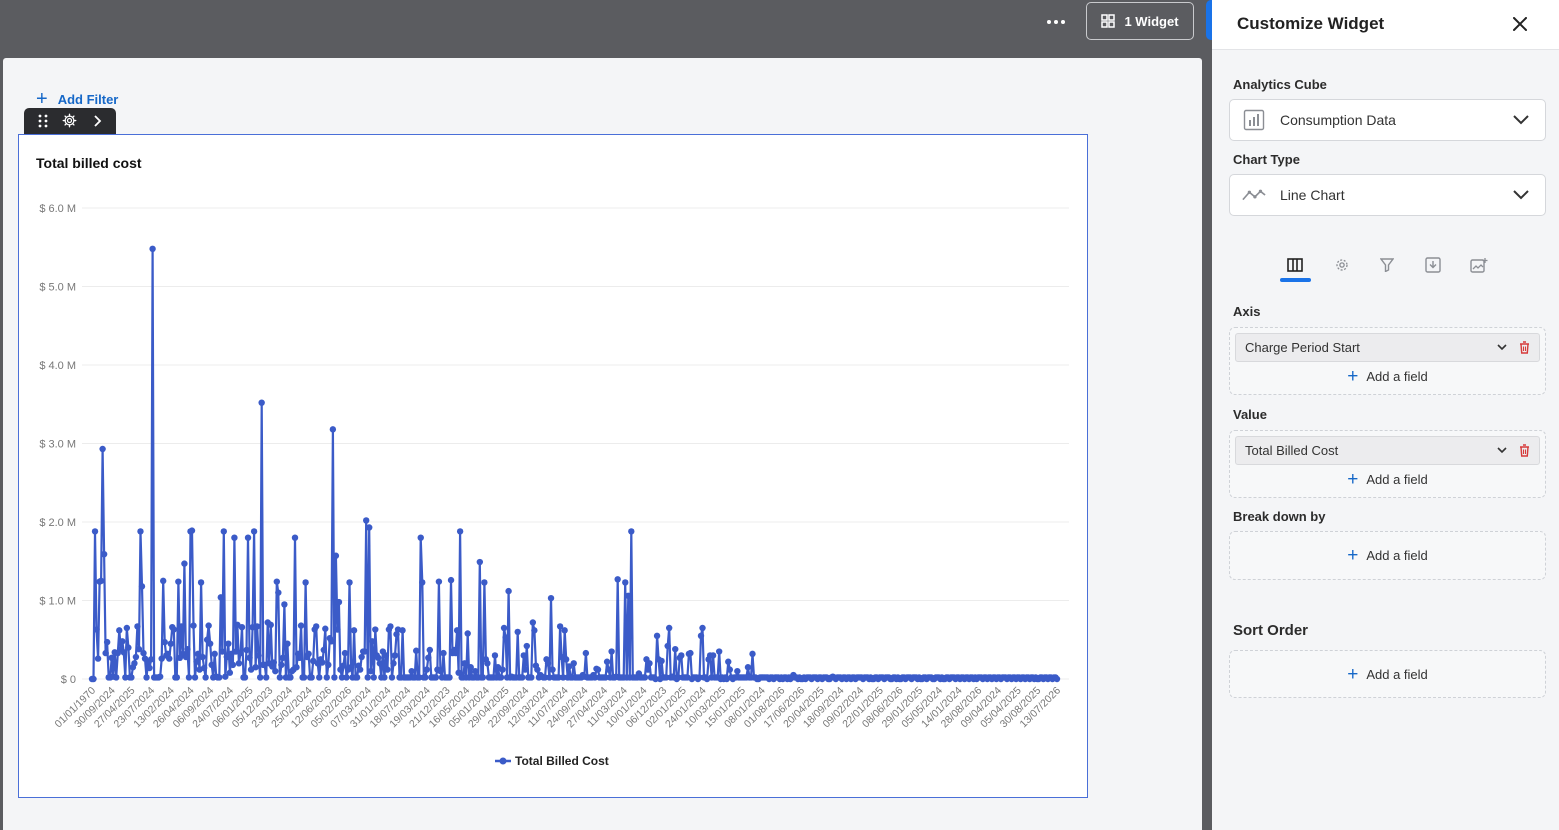 The height and width of the screenshot is (830, 1559). What do you see at coordinates (1302, 347) in the screenshot?
I see `axis-field-name: Charge Period Start` at bounding box center [1302, 347].